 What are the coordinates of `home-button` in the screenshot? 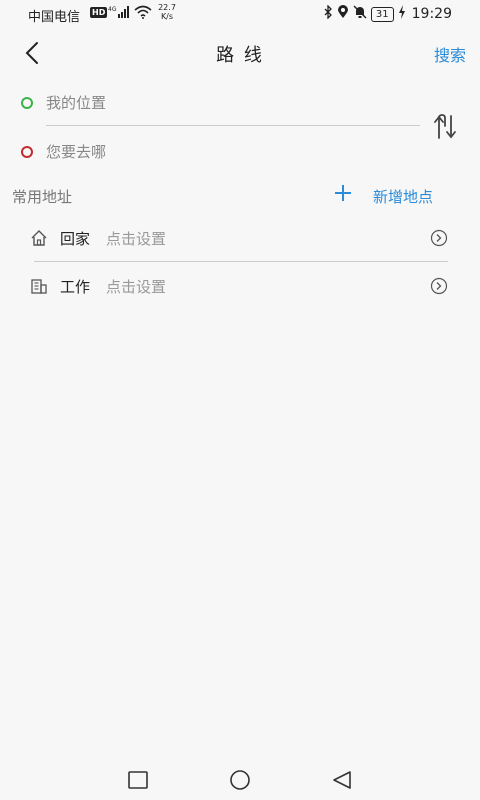 It's located at (240, 780).